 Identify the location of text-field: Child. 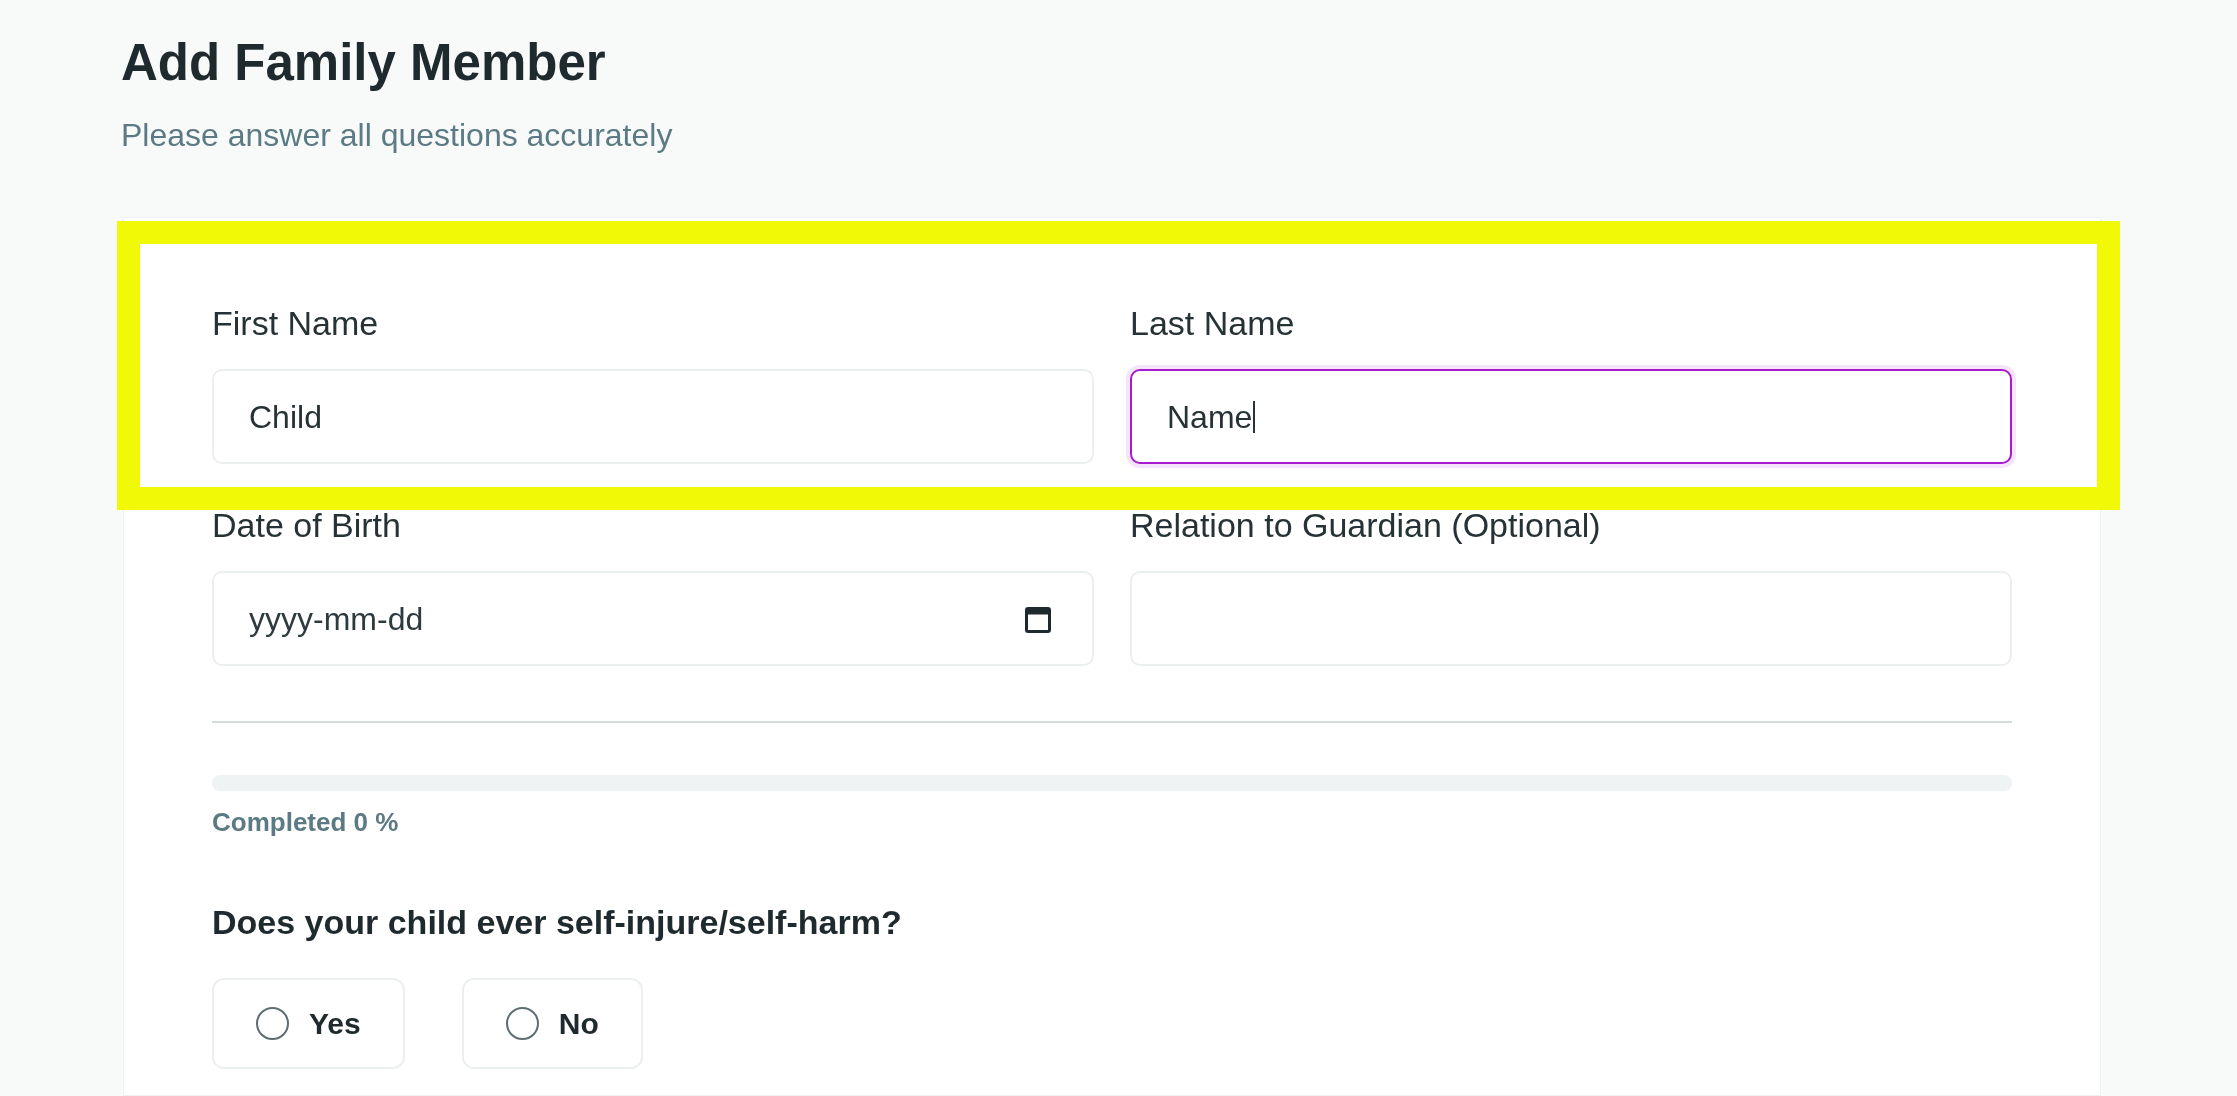
(653, 416).